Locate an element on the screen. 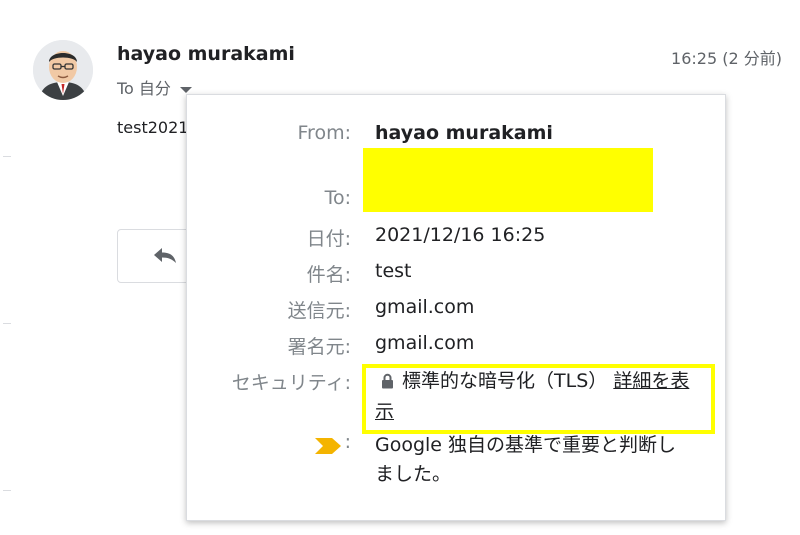 This screenshot has height=535, width=800. recipient-summary: To 自分 is located at coordinates (144, 88).